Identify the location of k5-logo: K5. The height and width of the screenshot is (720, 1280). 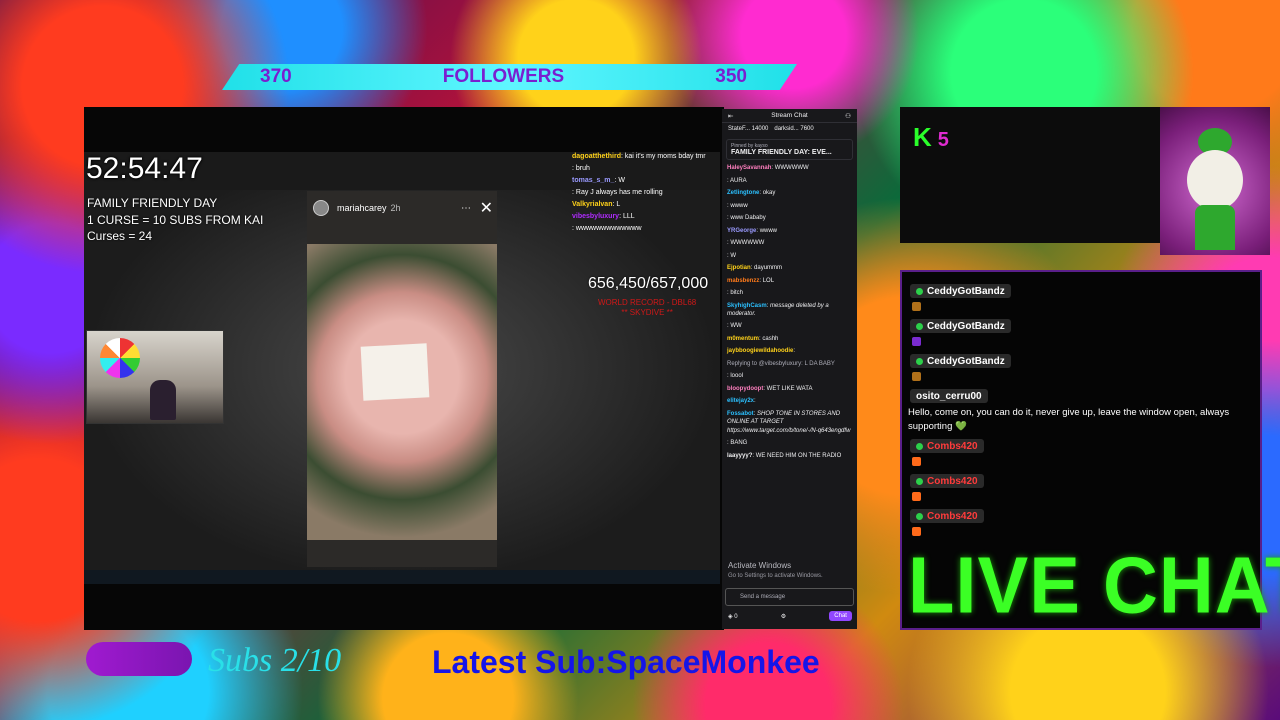
(931, 137).